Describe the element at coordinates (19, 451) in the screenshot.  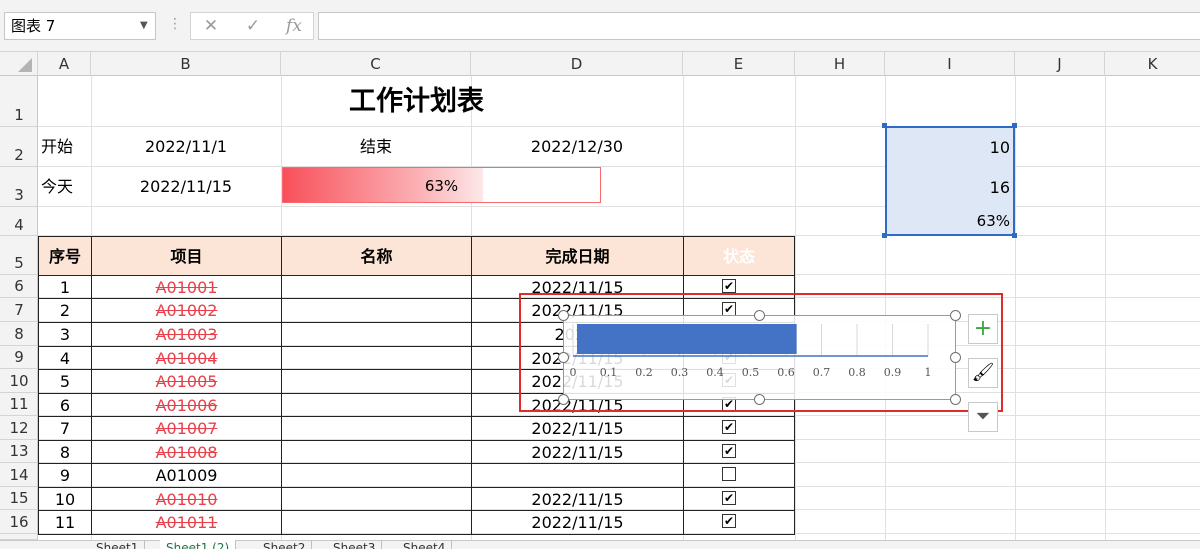
I see `row-header-13: 13` at that location.